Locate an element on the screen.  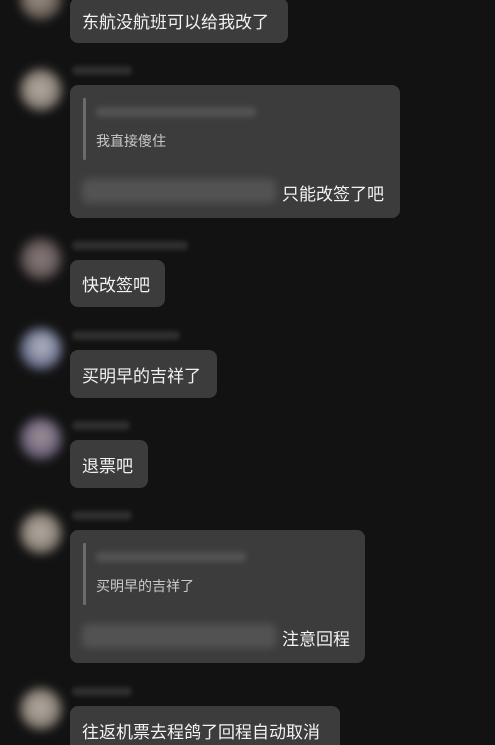
message-bubble: 快改签吧 is located at coordinates (117, 283).